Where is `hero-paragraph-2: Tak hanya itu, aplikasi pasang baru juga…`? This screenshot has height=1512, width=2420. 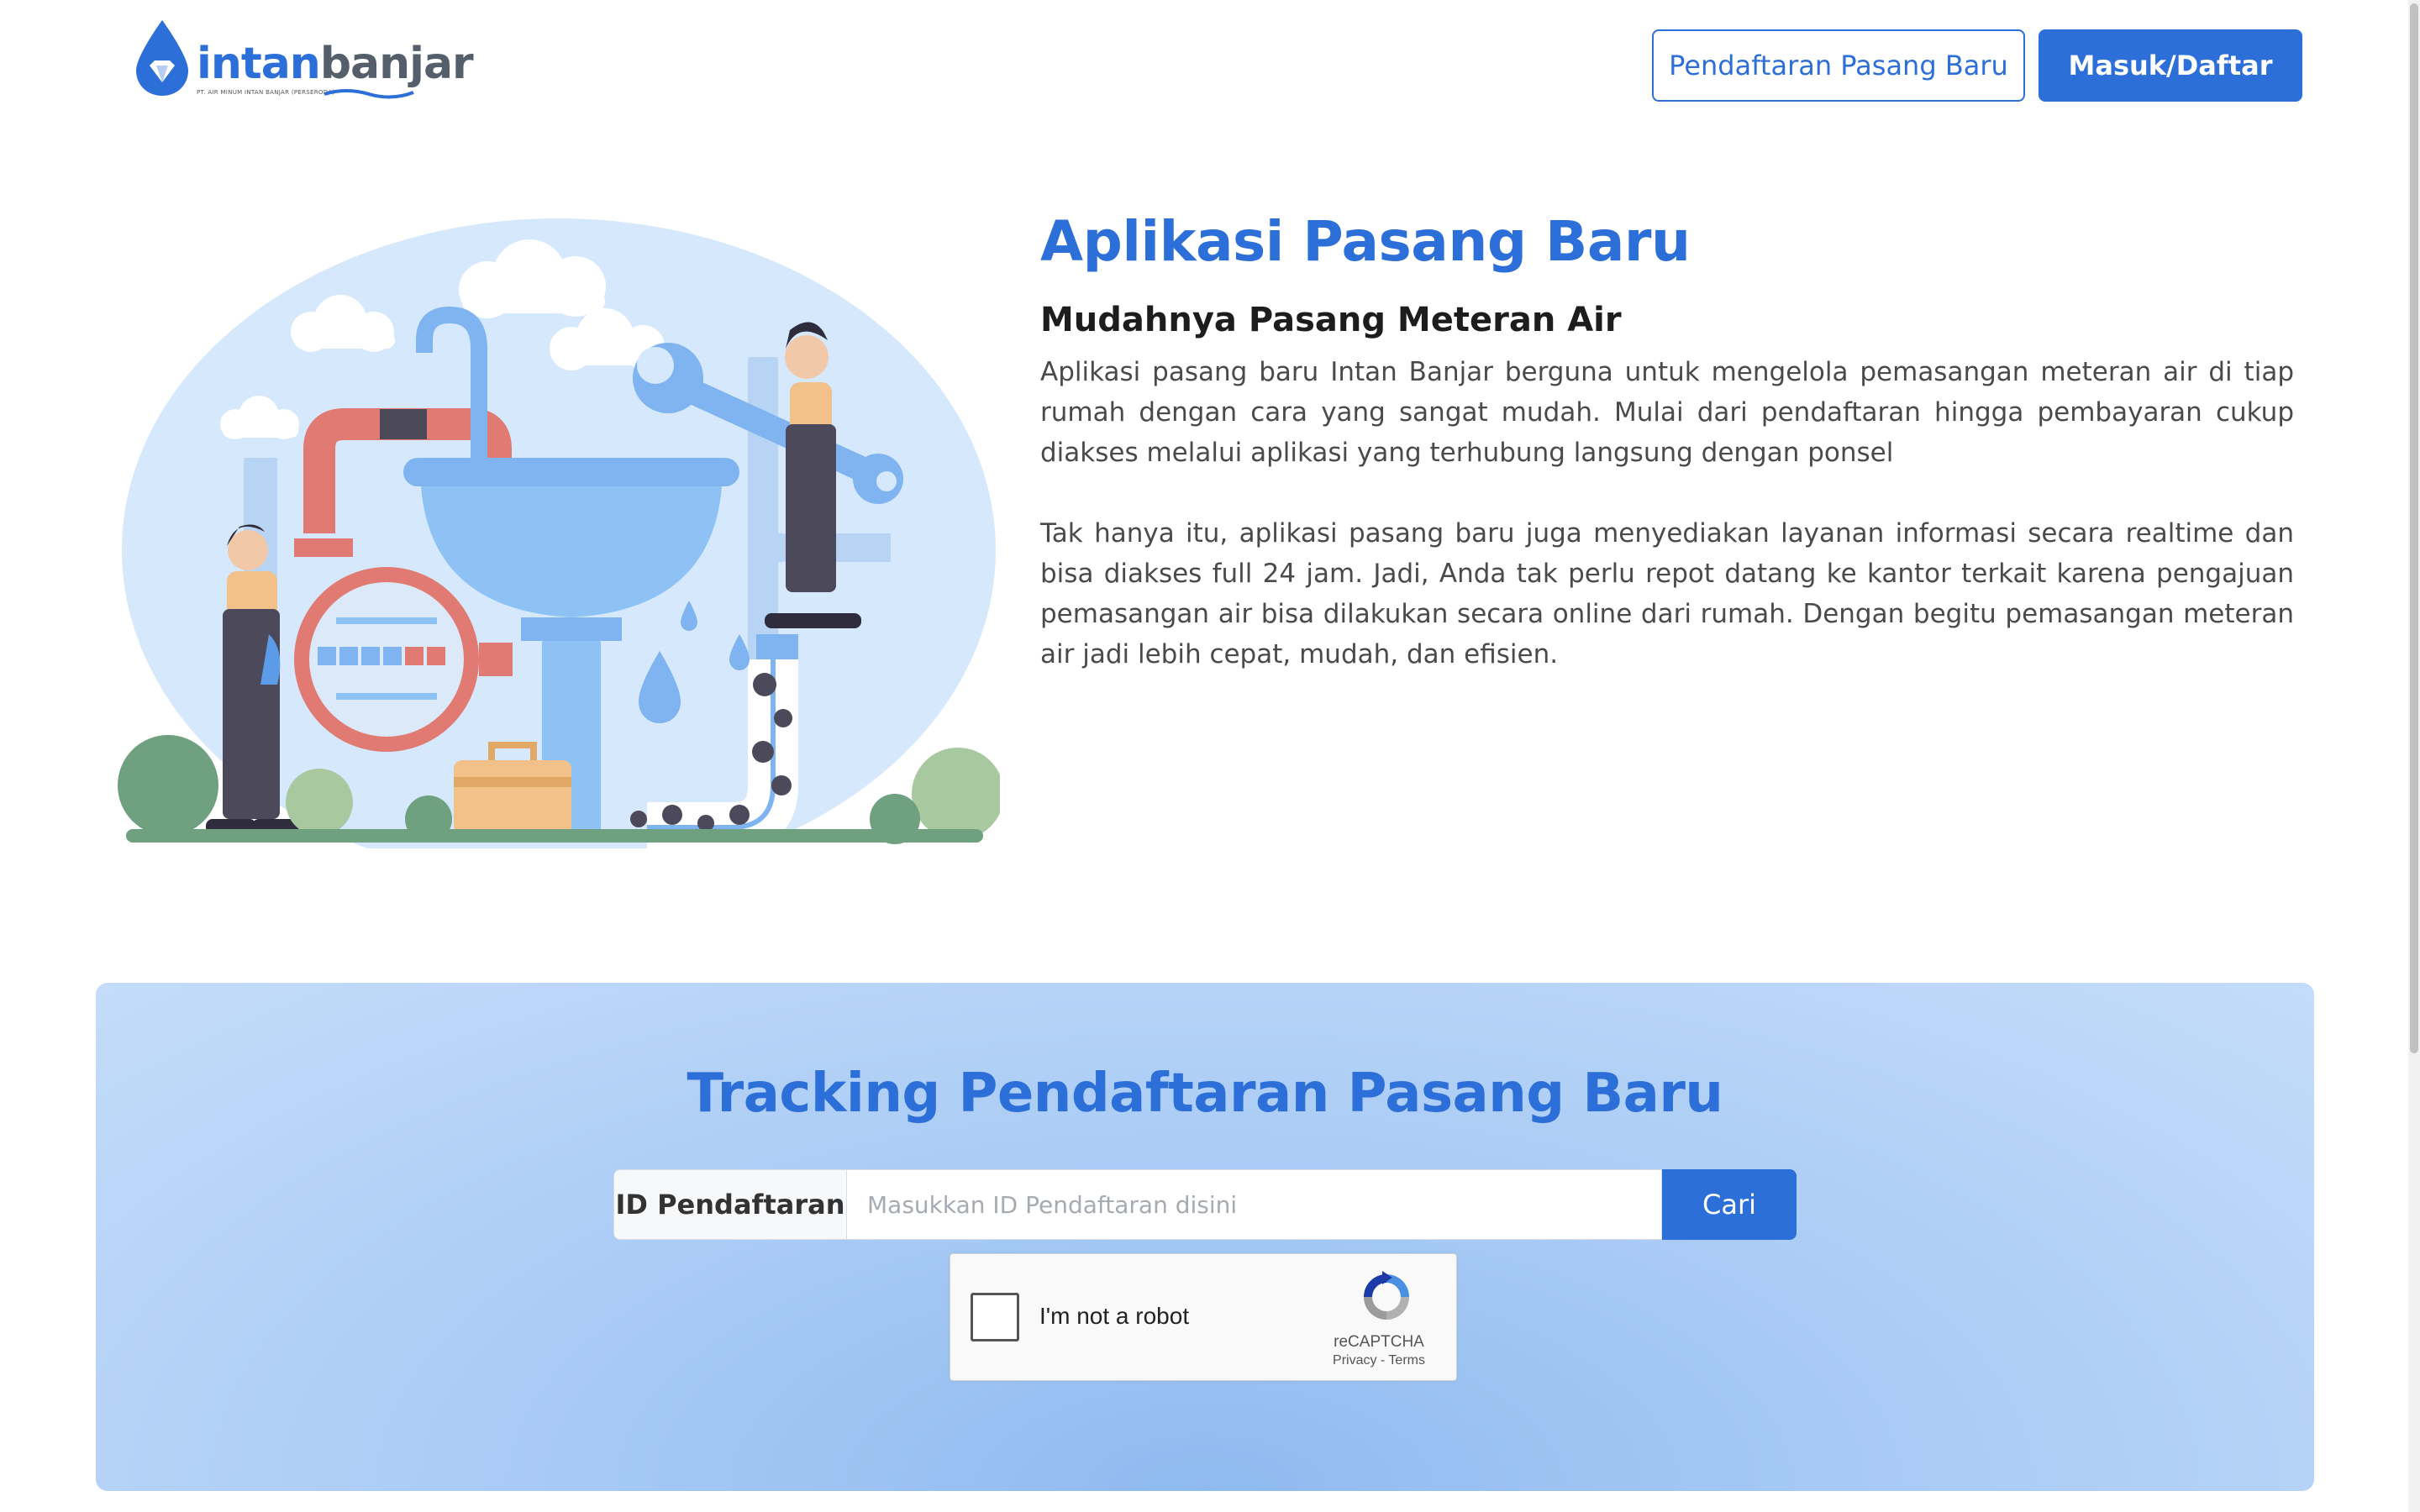 hero-paragraph-2: Tak hanya itu, aplikasi pasang baru juga… is located at coordinates (1667, 593).